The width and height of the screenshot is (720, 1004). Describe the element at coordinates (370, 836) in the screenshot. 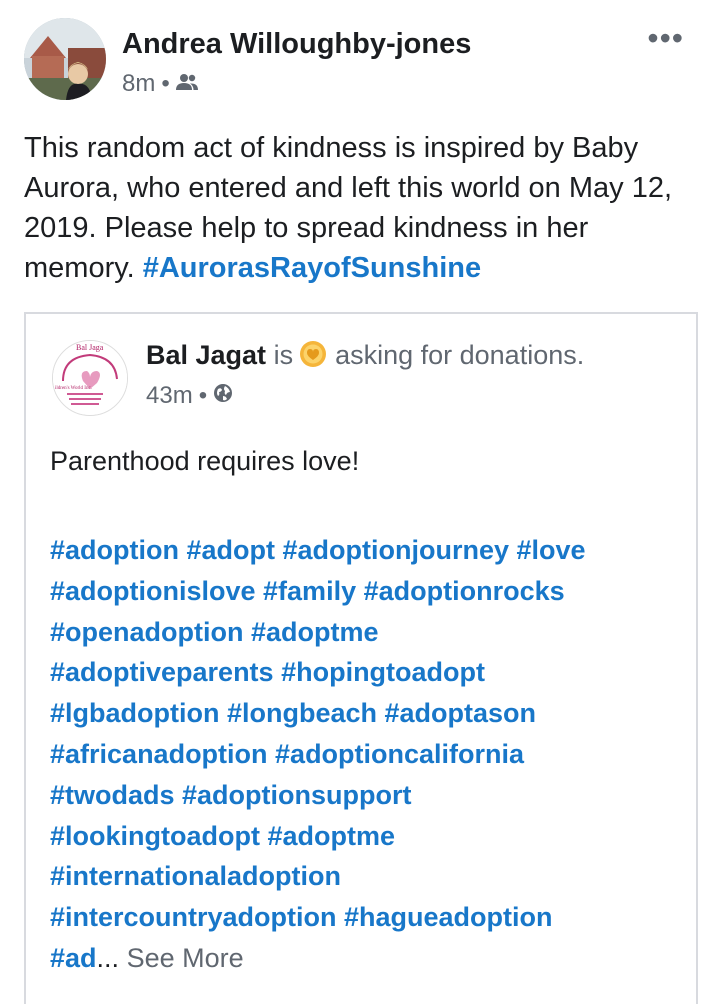

I see `hashtag-line: #lookingtoadopt #adoptme` at that location.